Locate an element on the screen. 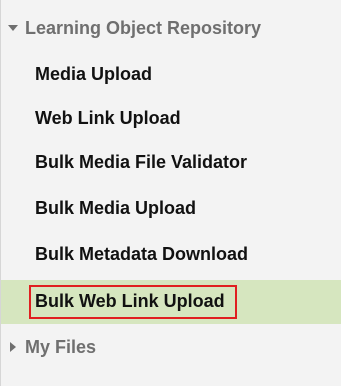 The image size is (341, 386). sidebar-item-bulk-media-upload: Bulk Media Upload is located at coordinates (171, 208).